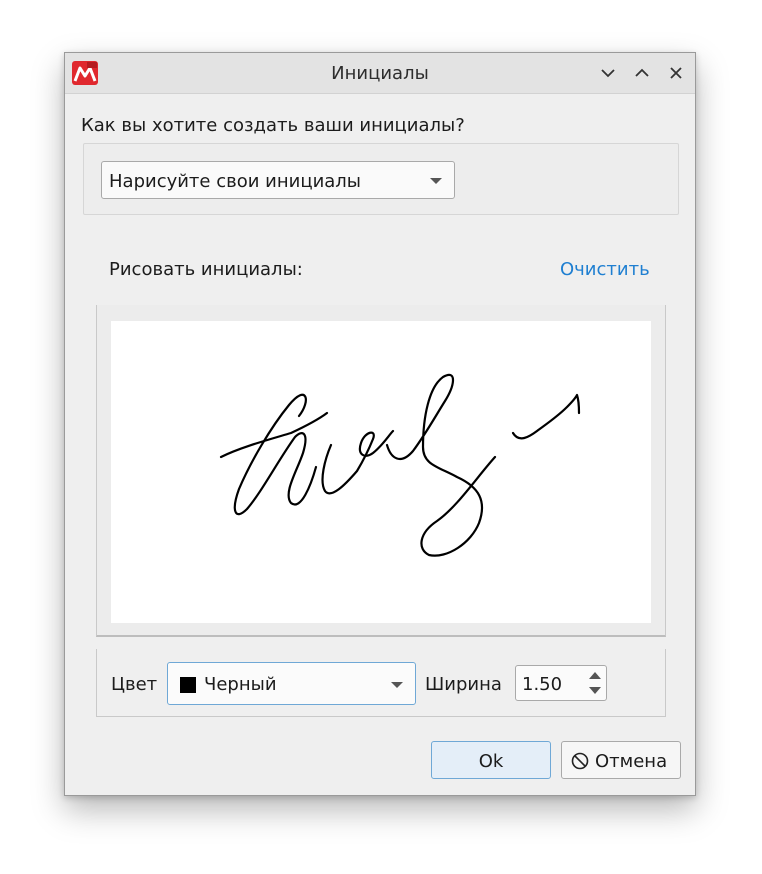  Describe the element at coordinates (542, 684) in the screenshot. I see `width-spinbox-value: 1.50` at that location.